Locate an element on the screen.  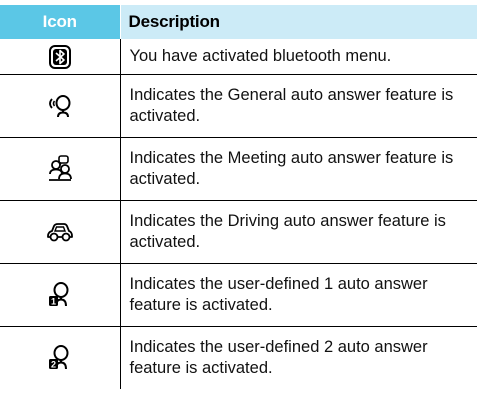
table-header-row: Icon Description is located at coordinates (238, 22).